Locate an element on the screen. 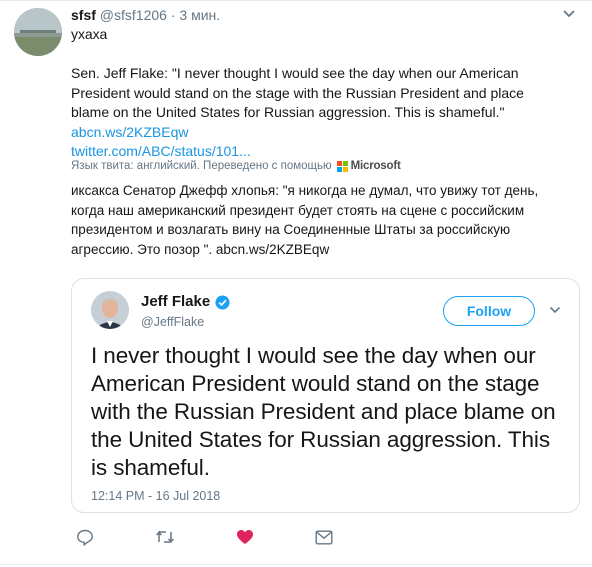 This screenshot has width=592, height=567. quoted-display-name: Jeff Flake is located at coordinates (175, 302).